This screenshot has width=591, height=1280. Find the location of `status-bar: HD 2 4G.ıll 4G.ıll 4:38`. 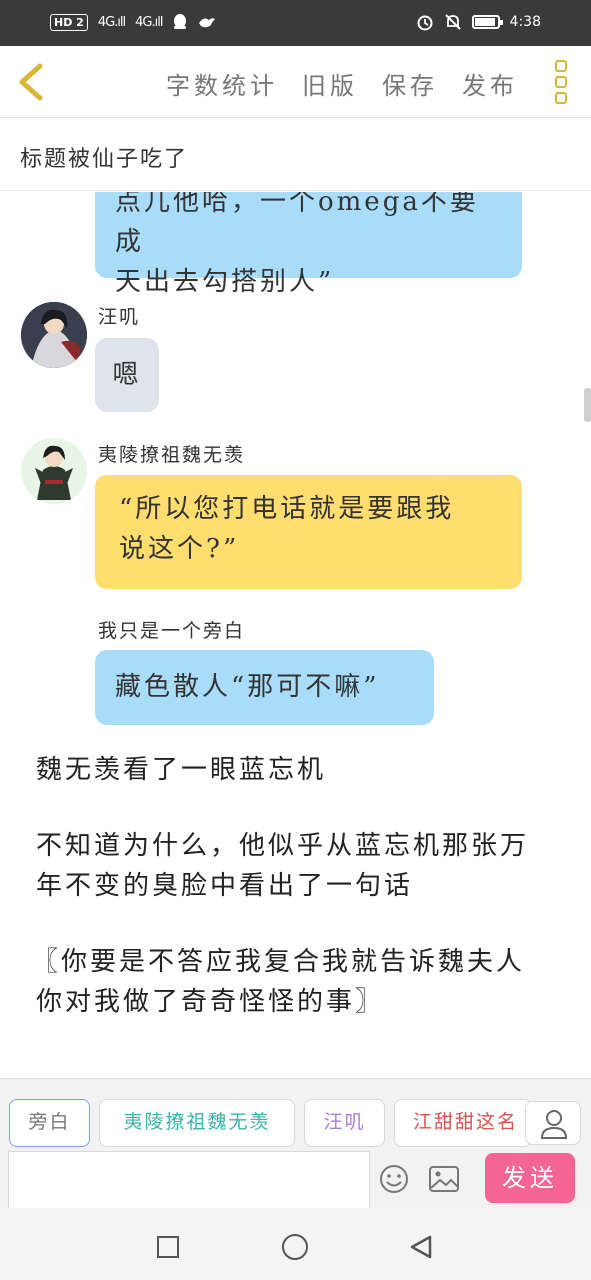

status-bar: HD 2 4G.ıll 4G.ıll 4:38 is located at coordinates (295, 23).